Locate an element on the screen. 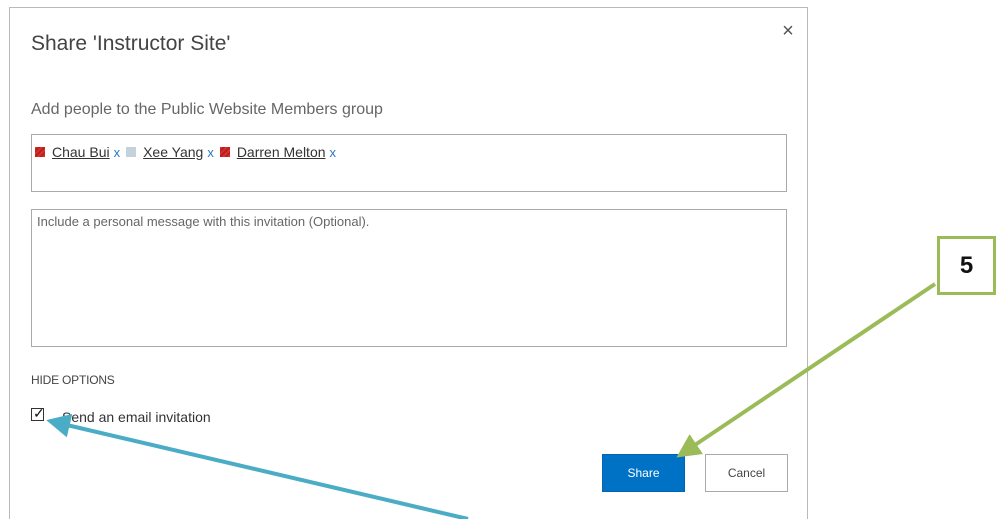 Image resolution: width=1006 pixels, height=519 pixels. cancel-button: Cancel is located at coordinates (746, 473).